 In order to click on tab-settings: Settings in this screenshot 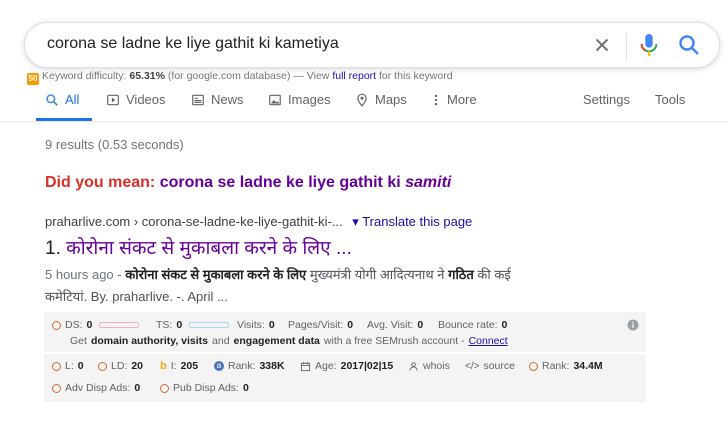, I will do `click(606, 99)`.